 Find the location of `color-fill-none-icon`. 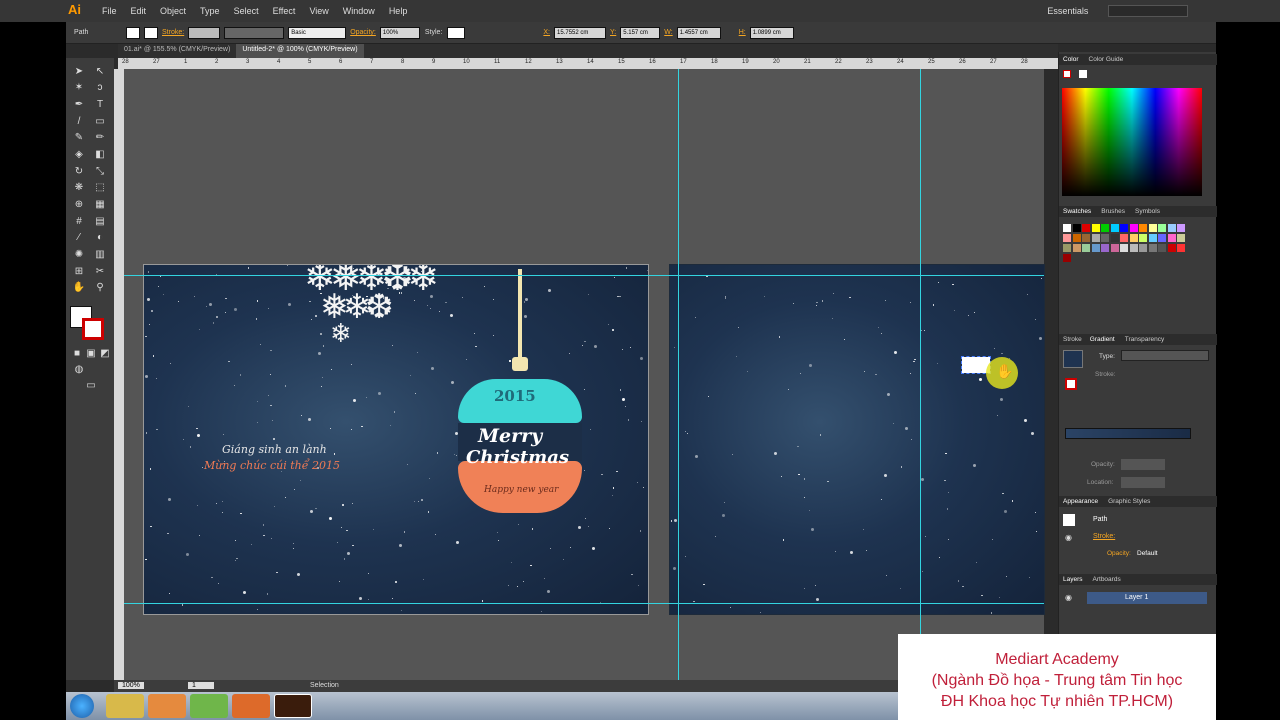

color-fill-none-icon is located at coordinates (1067, 74).